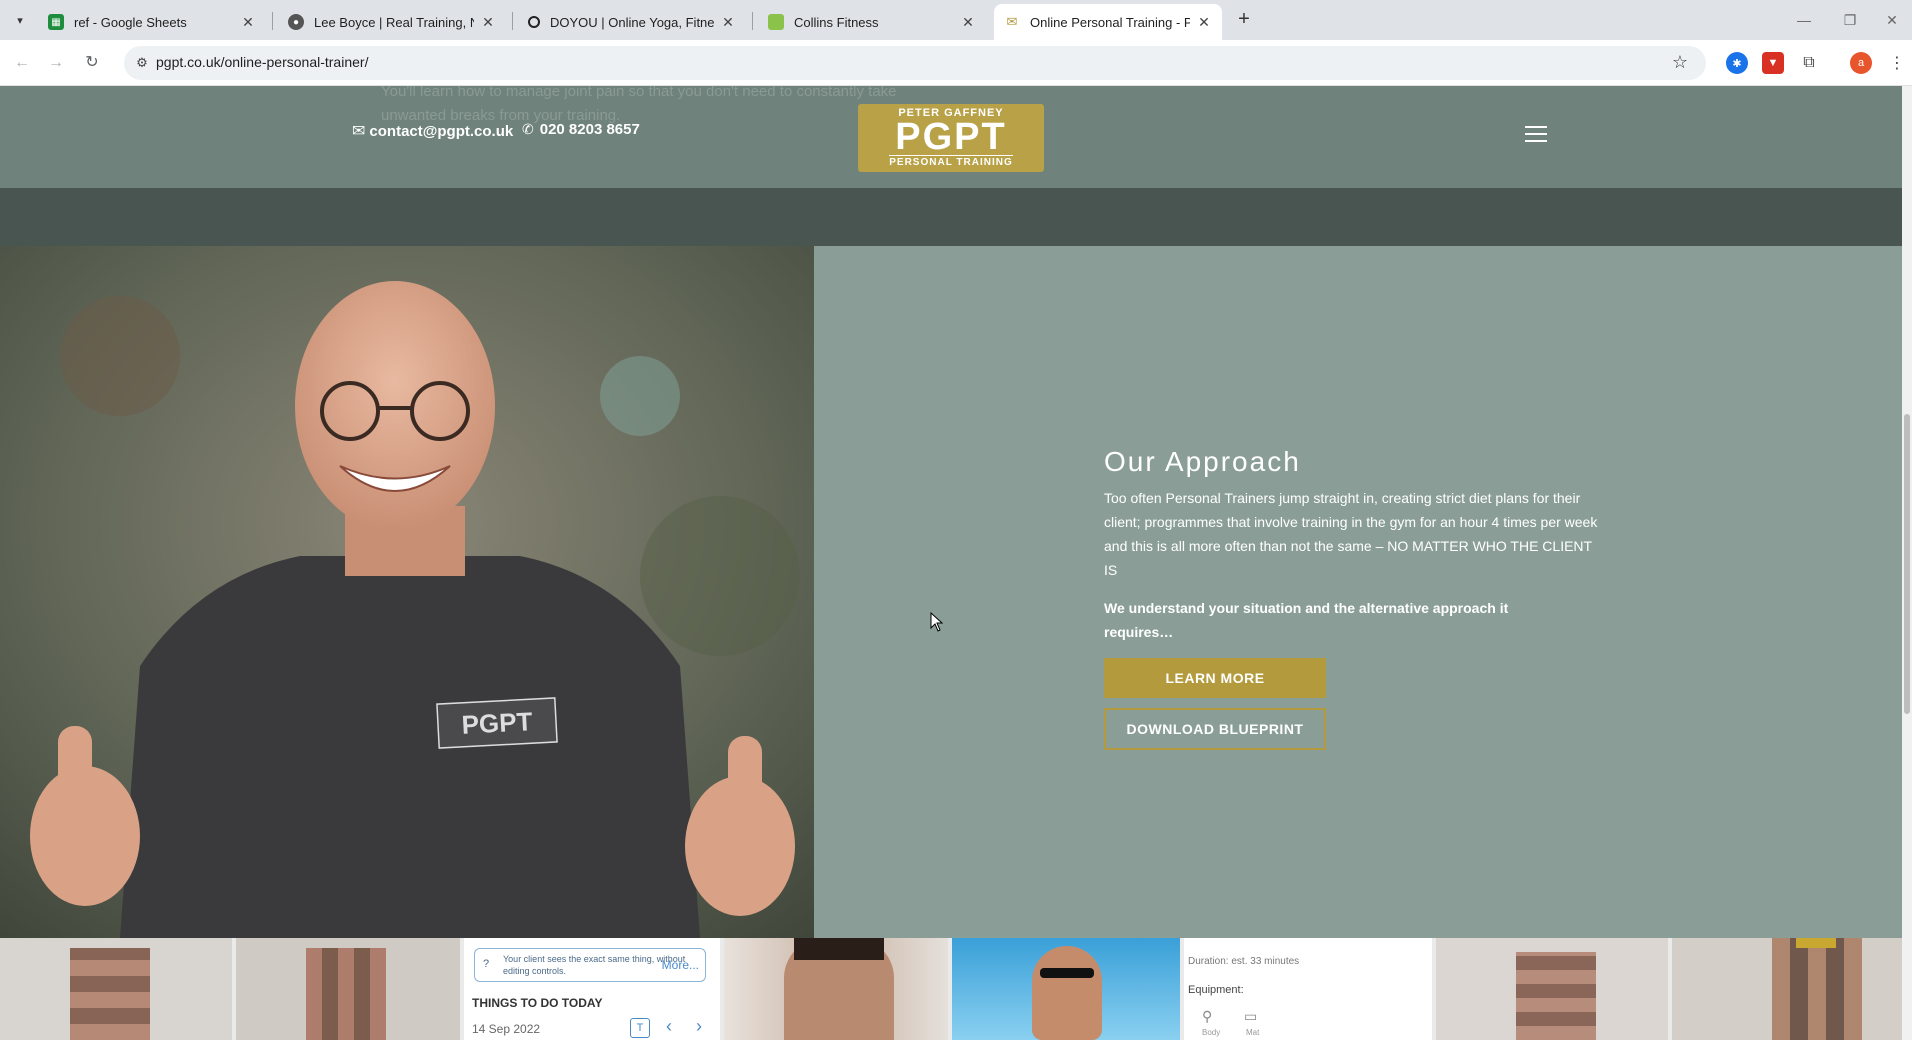 This screenshot has height=1040, width=1912. Describe the element at coordinates (1892, 20) in the screenshot. I see `close-window-icon: ✕` at that location.